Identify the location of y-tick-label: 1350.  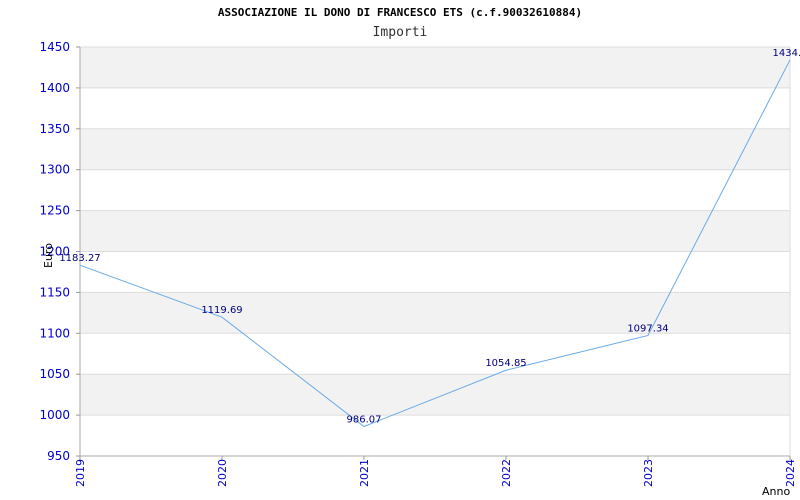
(54, 129).